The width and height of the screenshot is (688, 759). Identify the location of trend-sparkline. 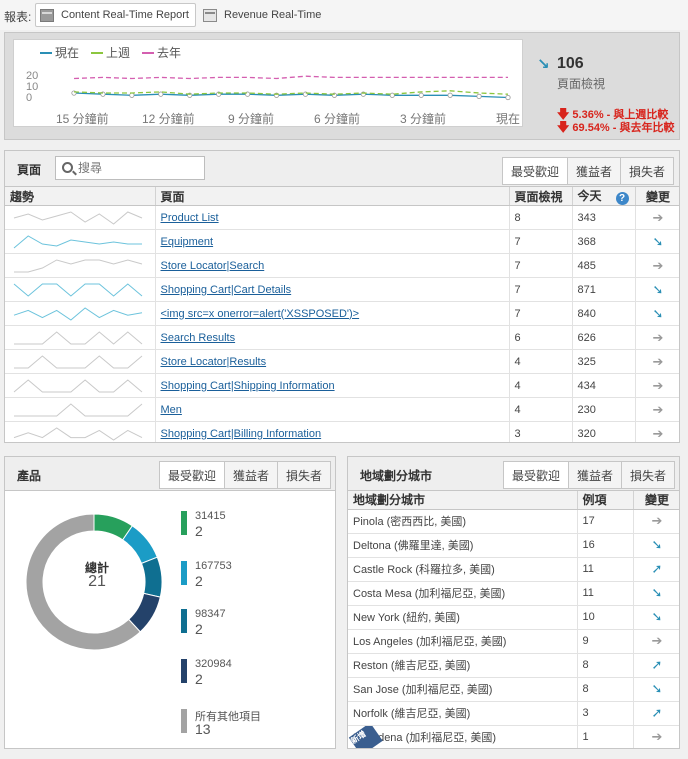
(78, 361).